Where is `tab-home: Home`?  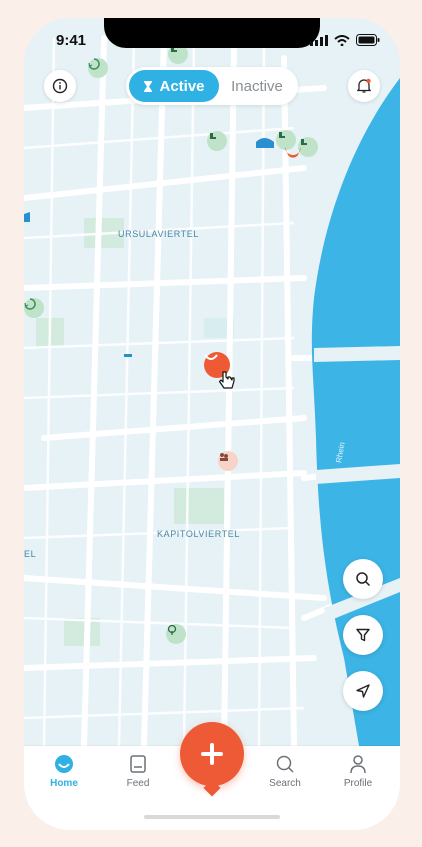
tab-home: Home is located at coordinates (64, 771).